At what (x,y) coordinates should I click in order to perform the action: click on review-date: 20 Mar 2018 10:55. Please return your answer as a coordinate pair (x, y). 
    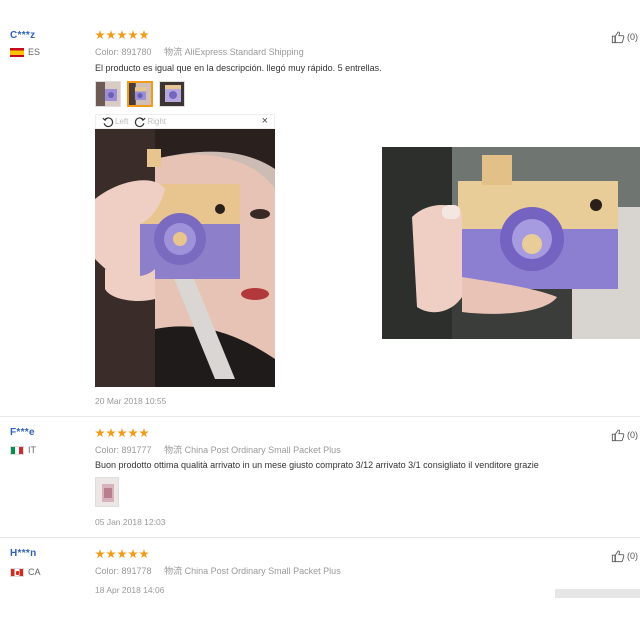
    Looking at the image, I should click on (131, 401).